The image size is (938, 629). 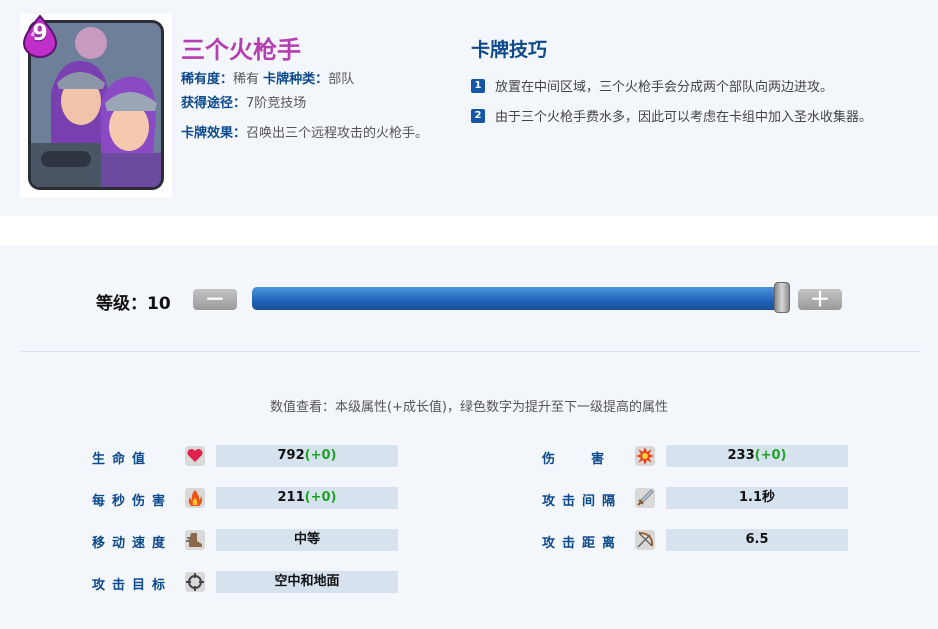 What do you see at coordinates (195, 456) in the screenshot?
I see `heart-icon` at bounding box center [195, 456].